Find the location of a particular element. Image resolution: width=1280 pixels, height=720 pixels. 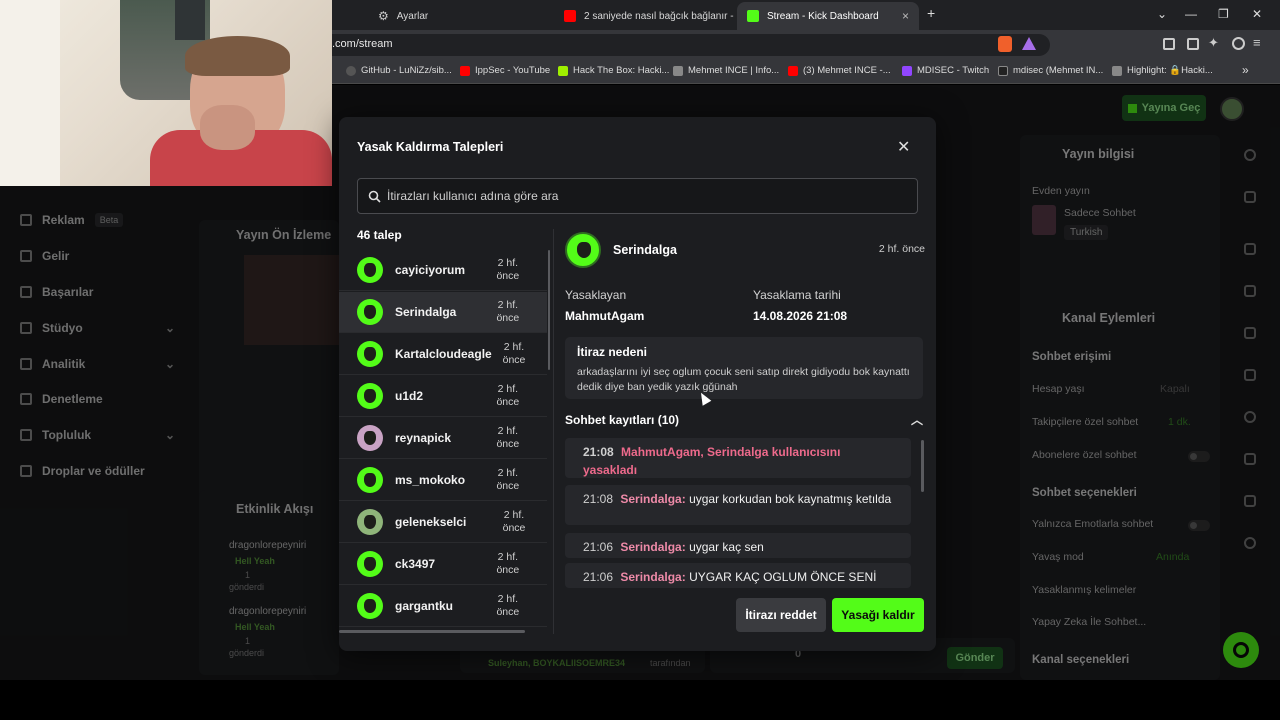

sidebar-toggle-icon is located at coordinates (1169, 44).